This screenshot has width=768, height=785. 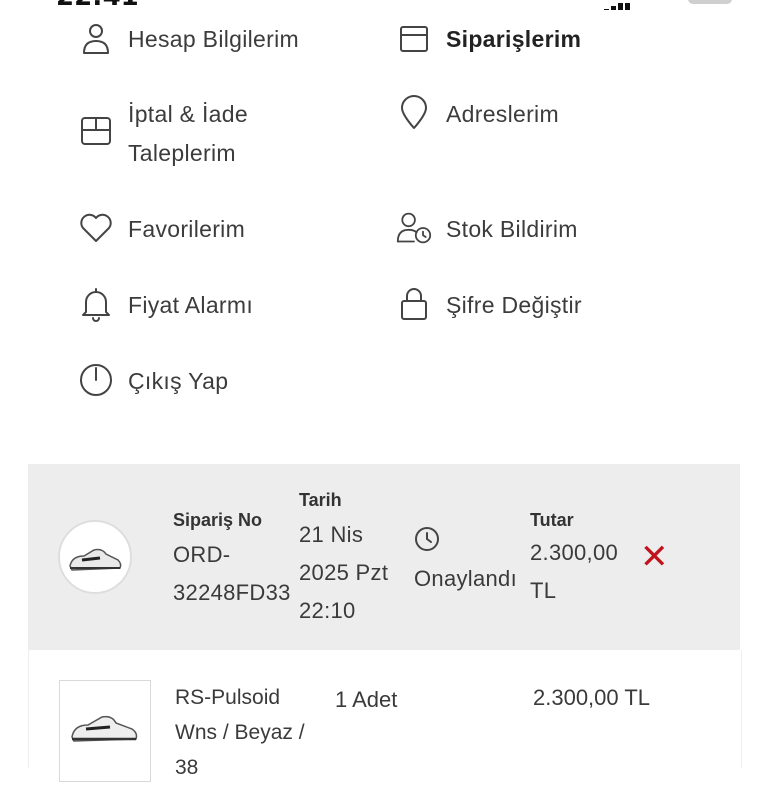 What do you see at coordinates (331, 534) in the screenshot?
I see `date-line1: 21 Nis` at bounding box center [331, 534].